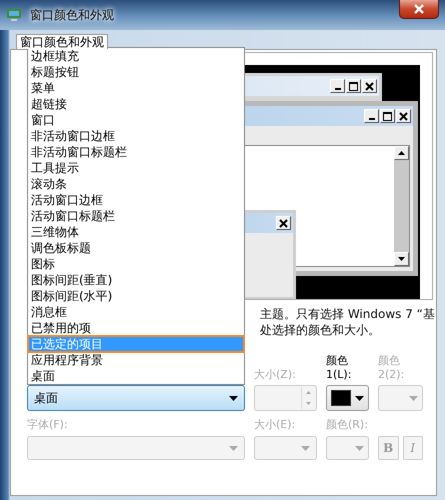 The image size is (445, 500). I want to click on field-label: 颜色 2(2):, so click(392, 368).